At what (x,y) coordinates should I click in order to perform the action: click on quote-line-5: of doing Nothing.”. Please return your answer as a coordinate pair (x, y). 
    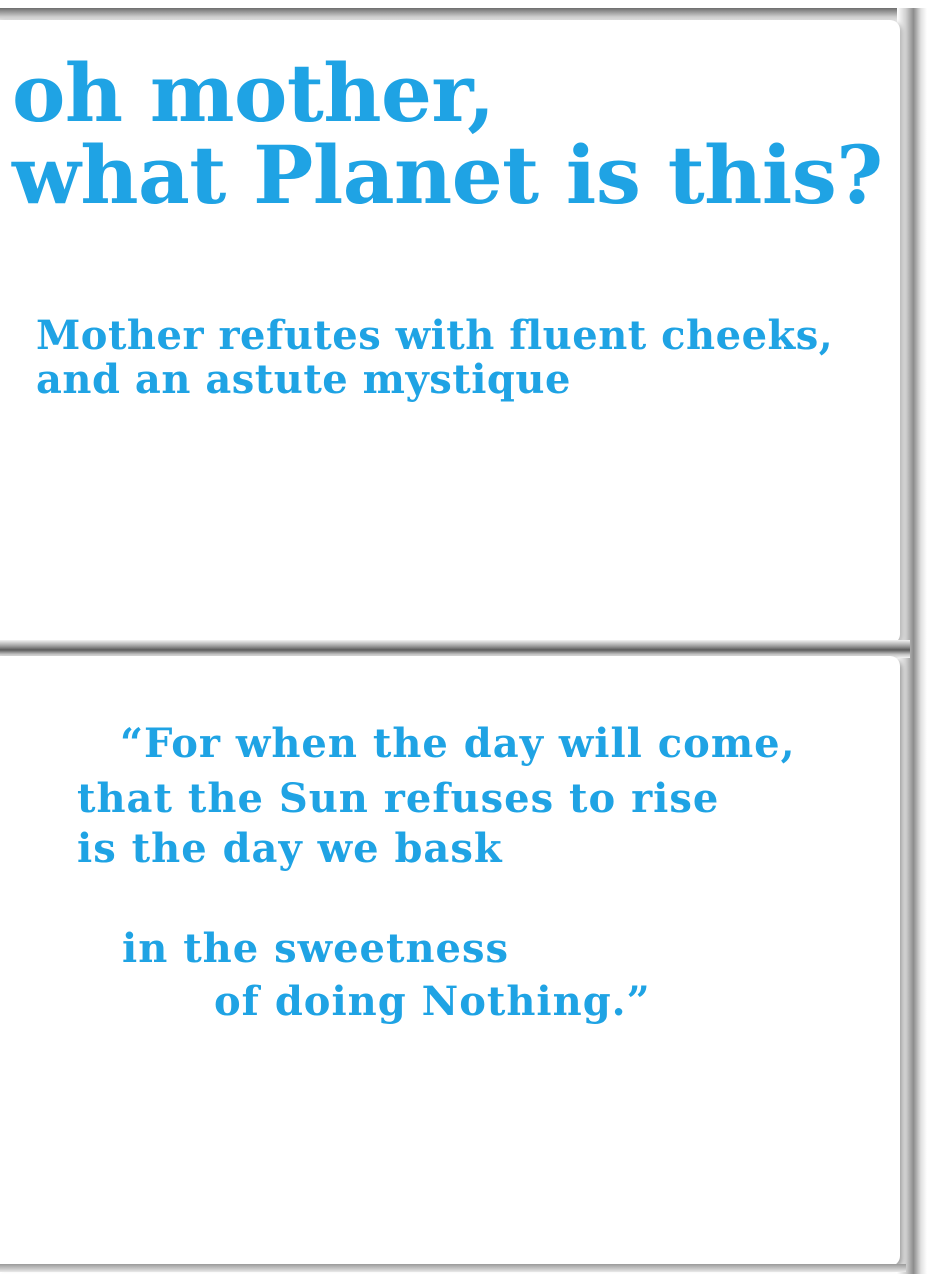
    Looking at the image, I should click on (432, 1001).